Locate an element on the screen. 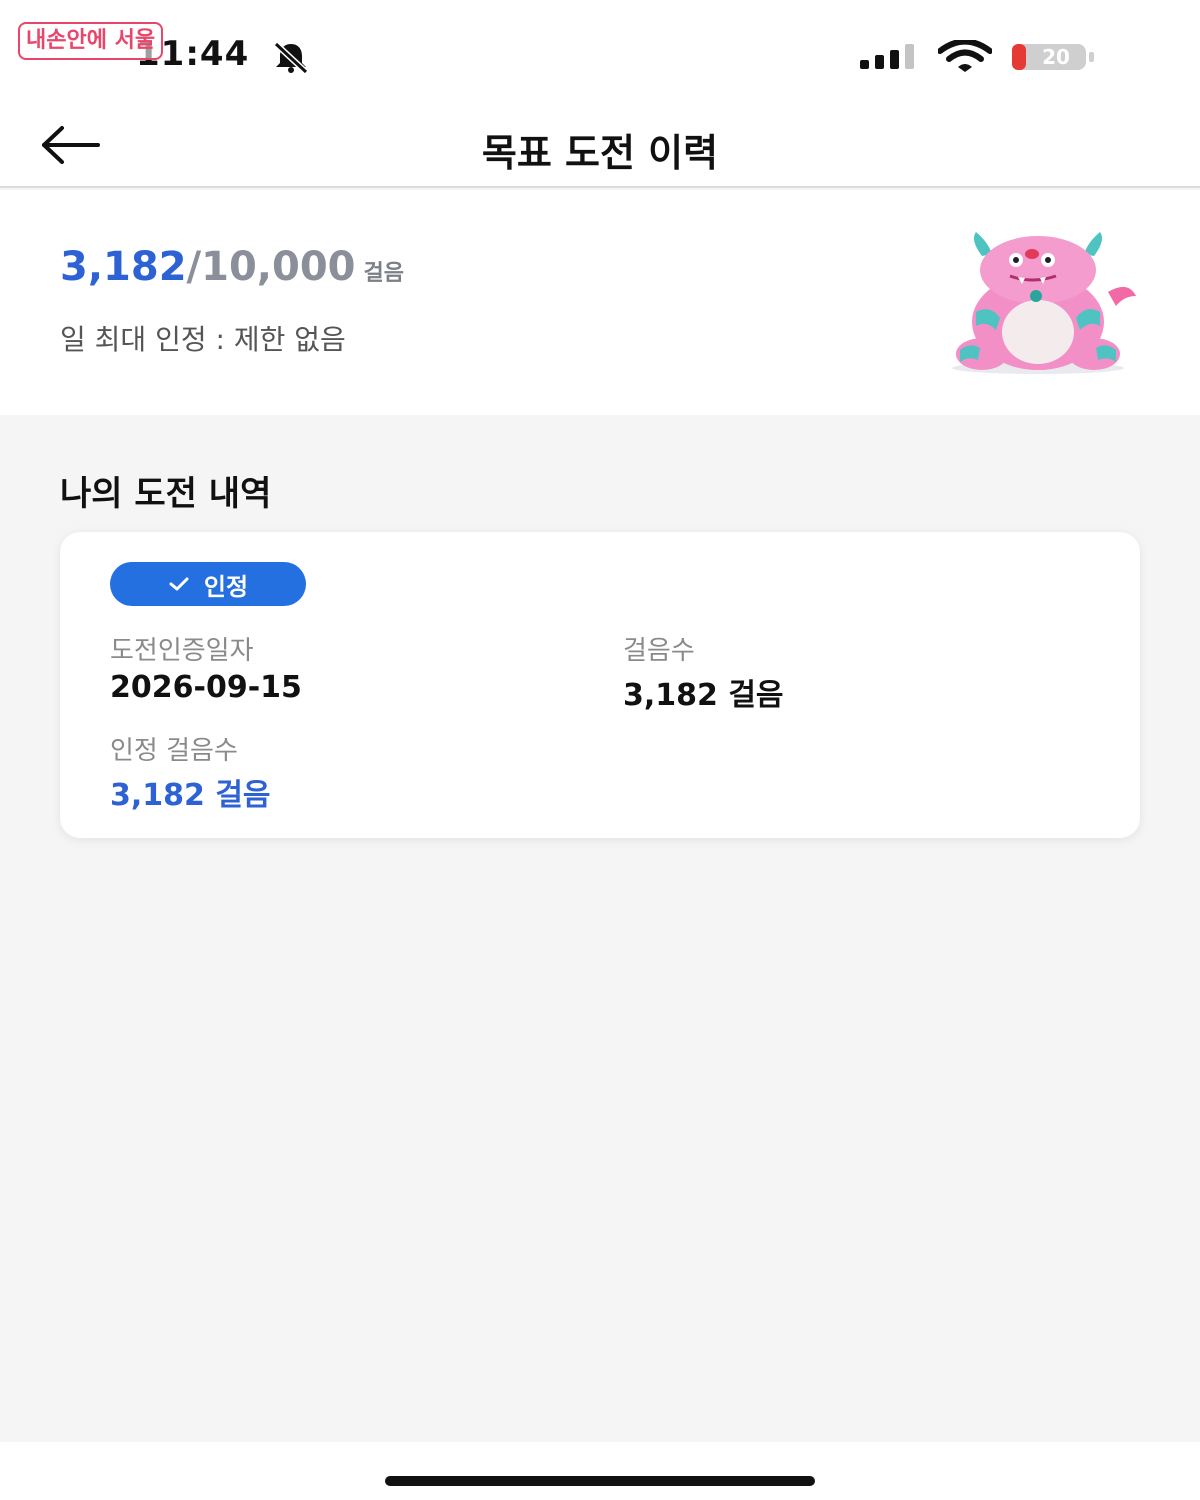 The image size is (1200, 1500). battery-icon: 20 is located at coordinates (1053, 57).